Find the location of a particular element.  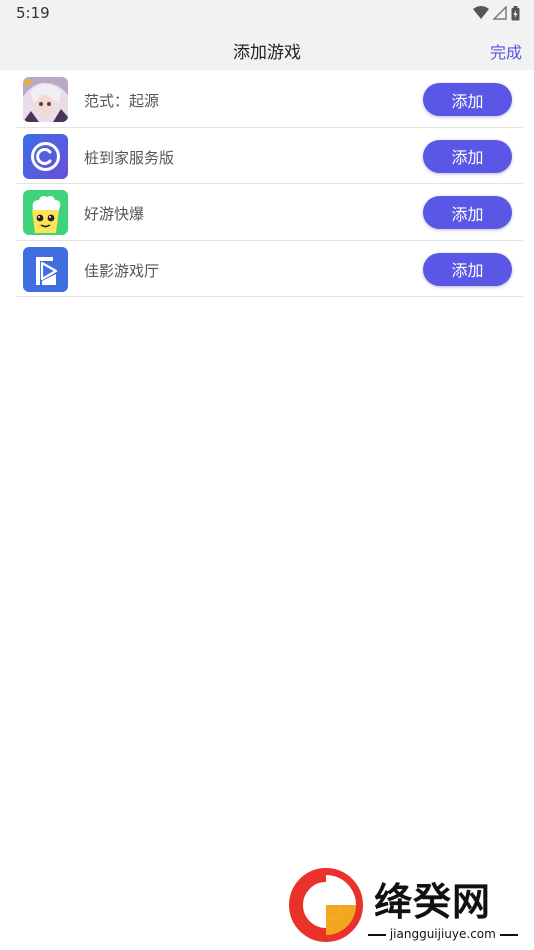

popcorn-face-icon is located at coordinates (45, 212).